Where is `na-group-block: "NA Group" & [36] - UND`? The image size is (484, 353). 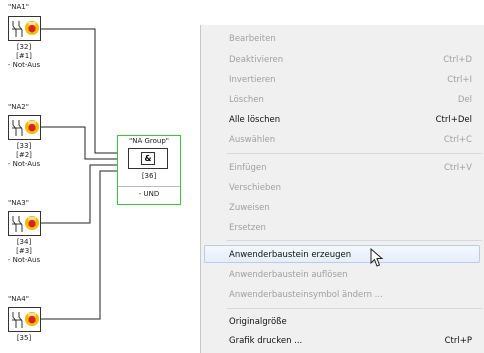
na-group-block: "NA Group" & [36] - UND is located at coordinates (149, 170).